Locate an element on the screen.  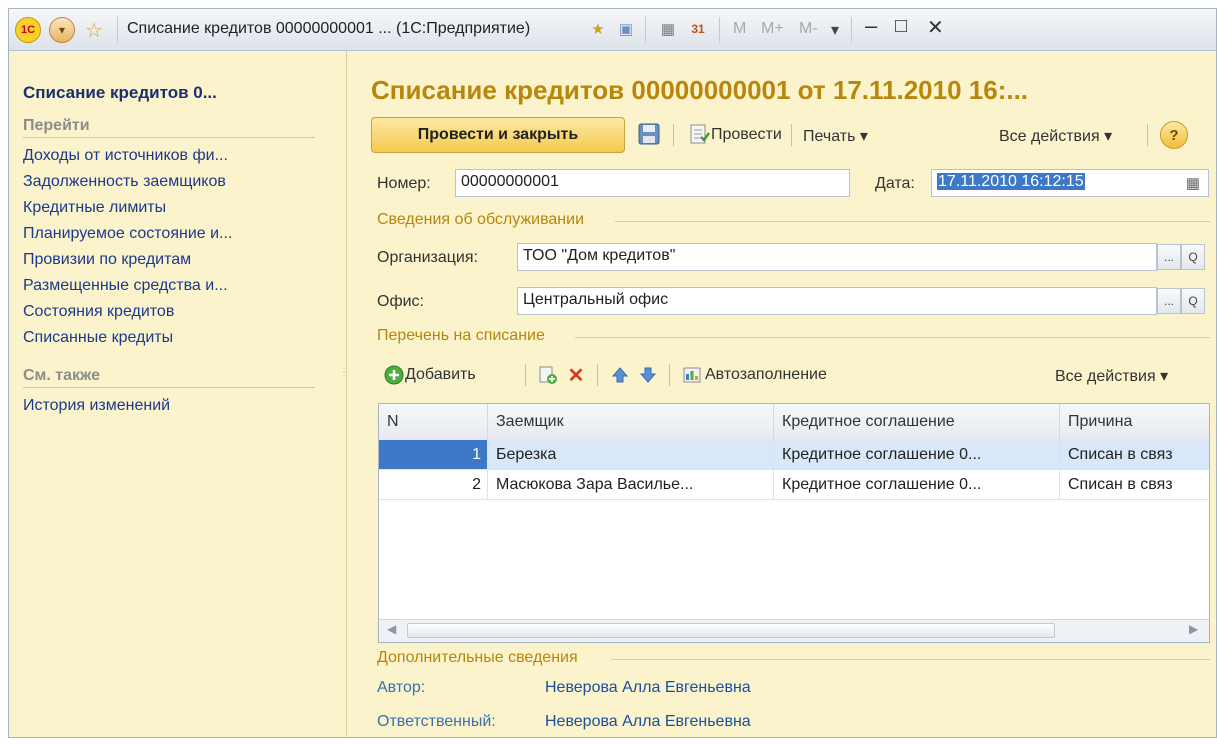
column-header-agreement: Кредитное соглашение is located at coordinates (917, 422).